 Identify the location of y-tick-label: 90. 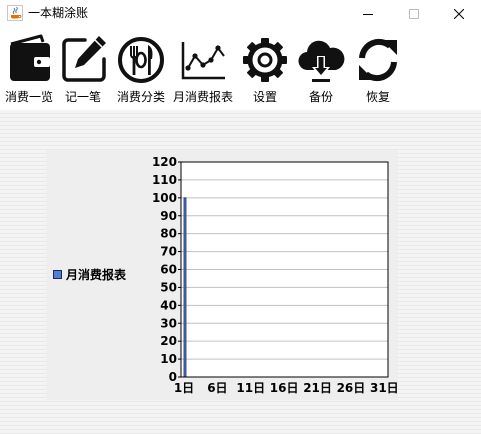
(168, 216).